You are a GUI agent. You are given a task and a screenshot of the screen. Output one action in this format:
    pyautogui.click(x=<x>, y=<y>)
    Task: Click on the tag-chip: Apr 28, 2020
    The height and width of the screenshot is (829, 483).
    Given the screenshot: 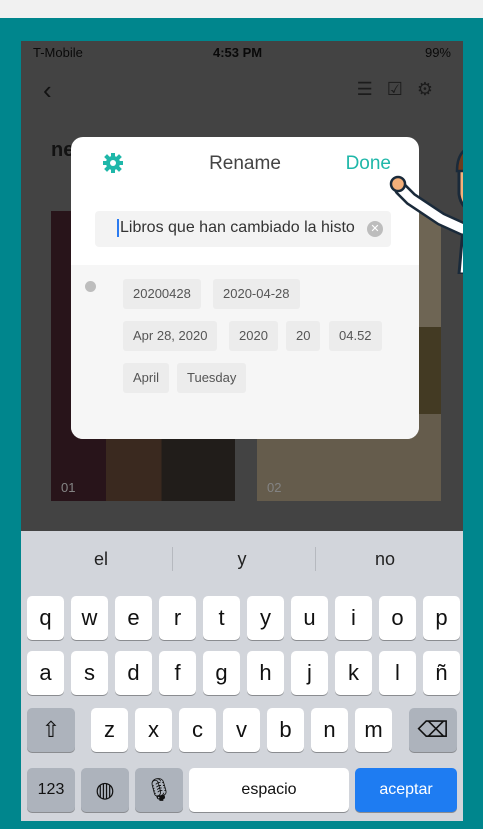 What is the action you would take?
    pyautogui.click(x=170, y=336)
    